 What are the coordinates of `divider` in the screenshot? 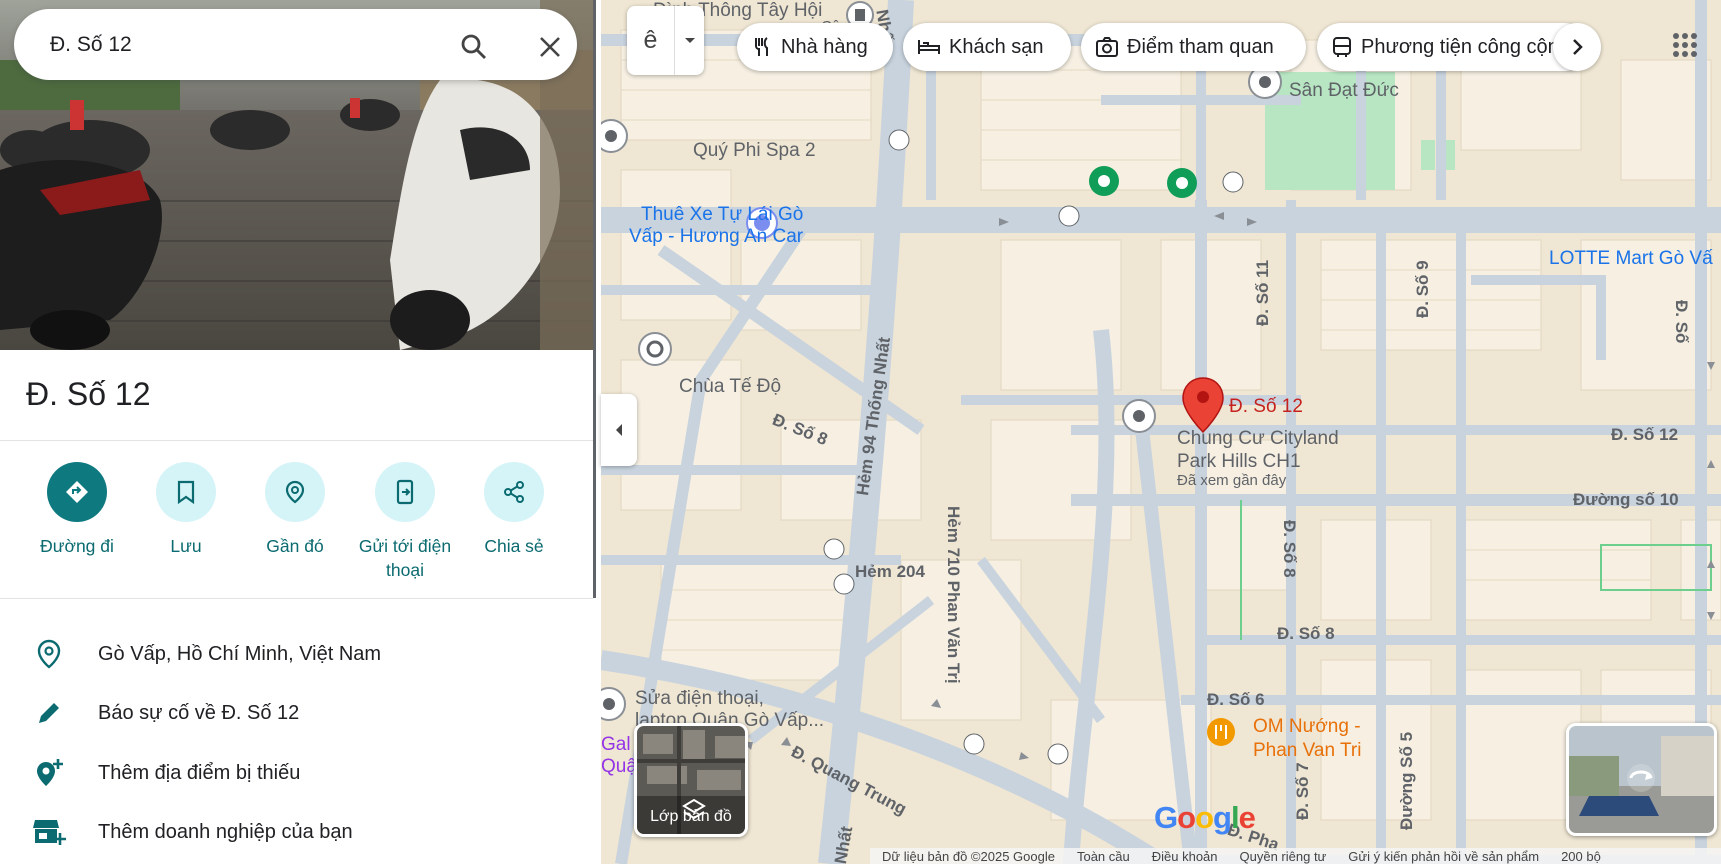 It's located at (296, 440).